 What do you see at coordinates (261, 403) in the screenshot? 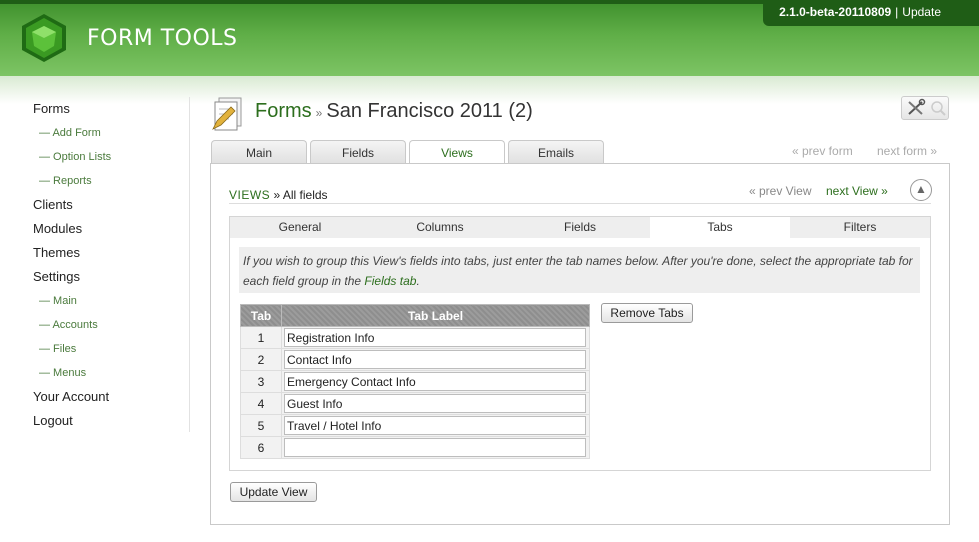
I see `tab-number: 4` at bounding box center [261, 403].